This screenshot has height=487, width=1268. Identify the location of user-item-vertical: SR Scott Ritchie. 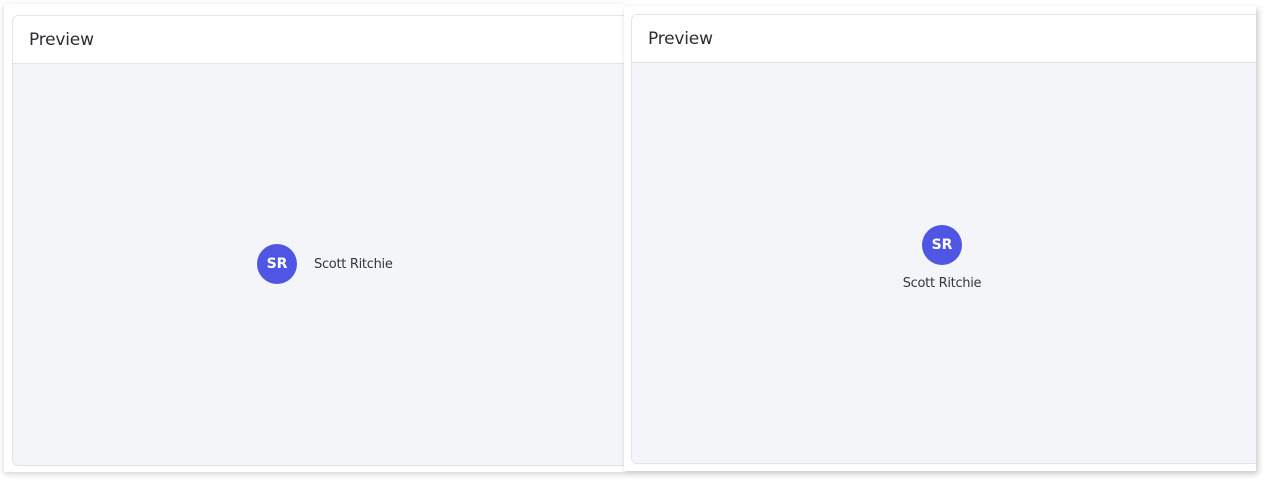
(942, 258).